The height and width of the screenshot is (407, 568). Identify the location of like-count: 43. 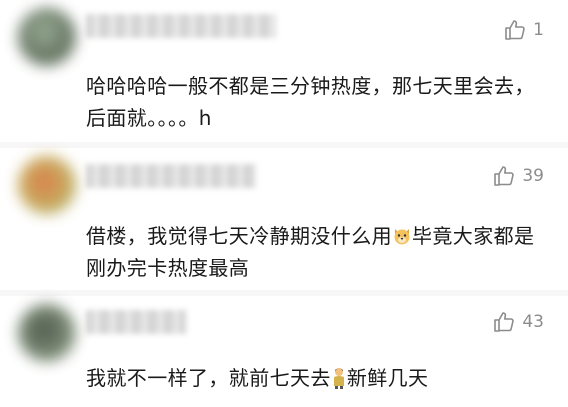
(533, 322).